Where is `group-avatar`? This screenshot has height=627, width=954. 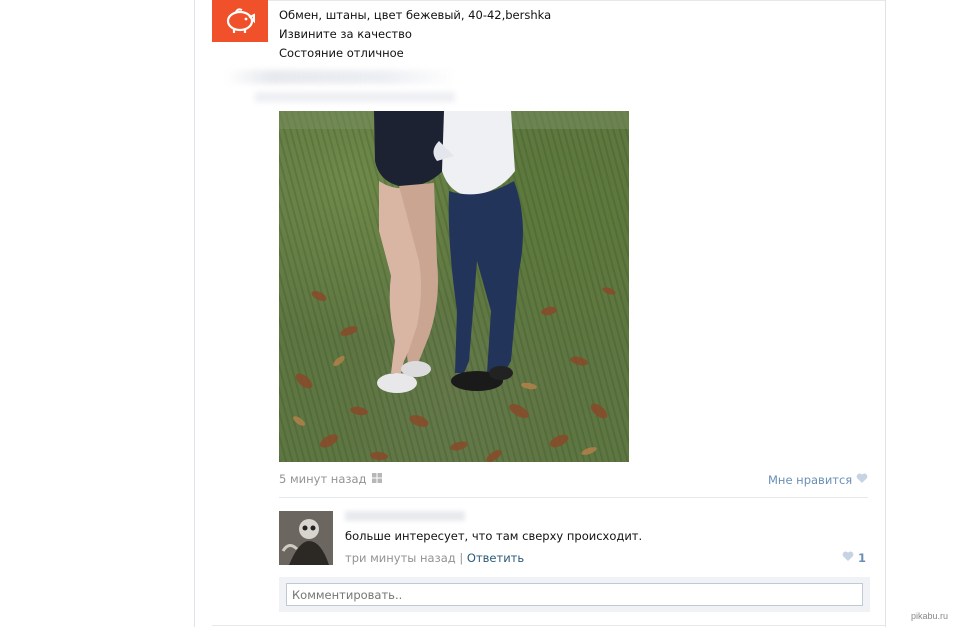 group-avatar is located at coordinates (240, 21).